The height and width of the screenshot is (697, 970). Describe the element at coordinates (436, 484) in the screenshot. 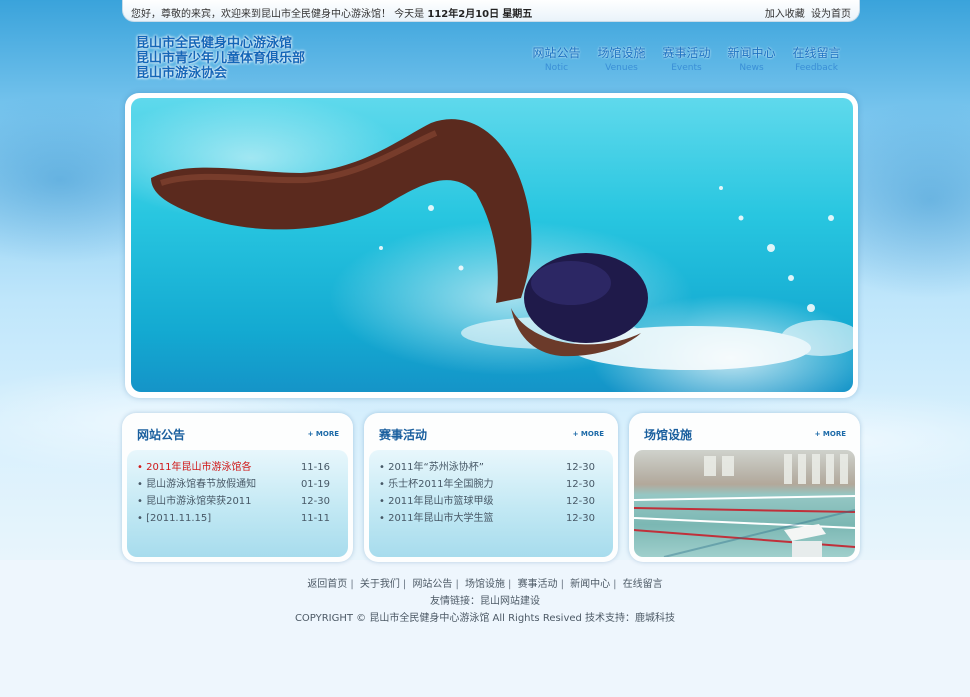

I see `list-item-title: • 乐士杯2011年全国腕力` at that location.